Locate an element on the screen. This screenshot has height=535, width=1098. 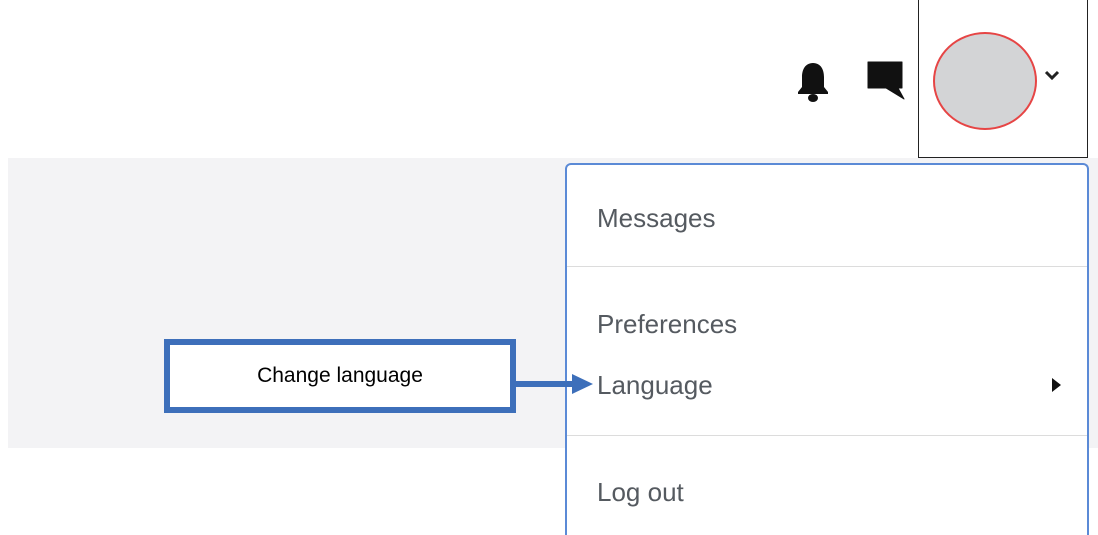
menu-item-log-out: Log out is located at coordinates (640, 492).